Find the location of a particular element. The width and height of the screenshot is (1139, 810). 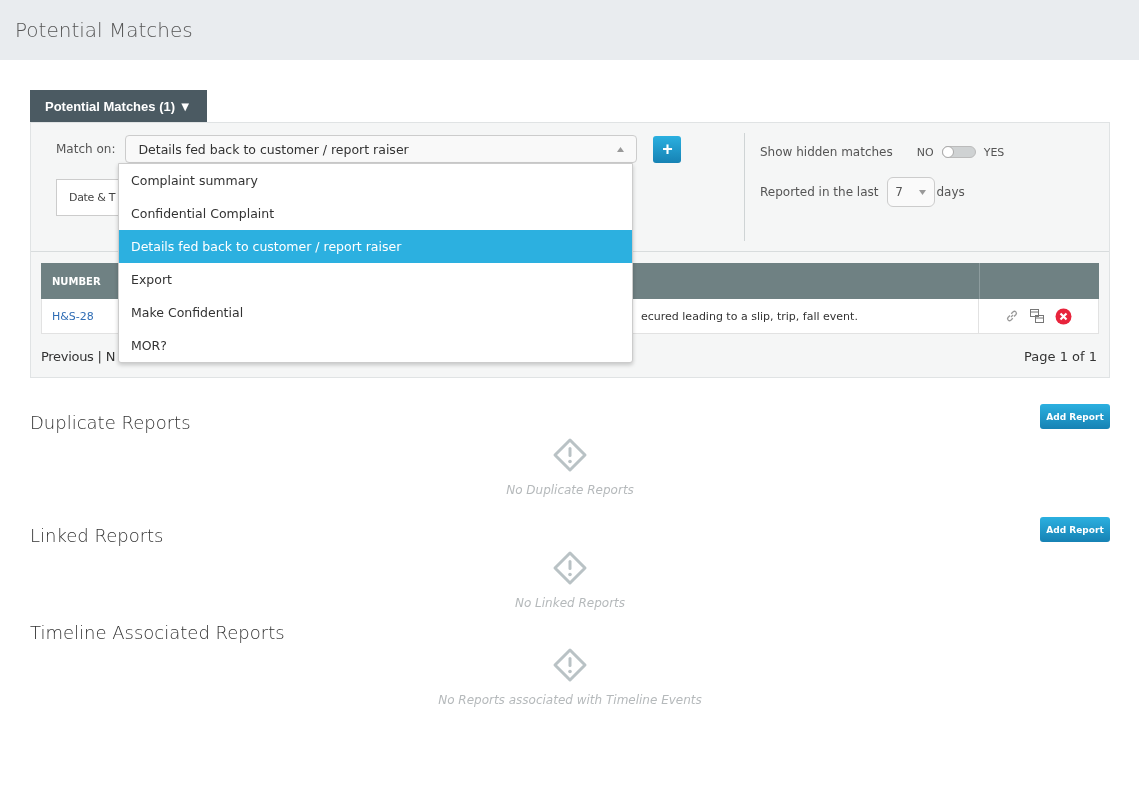

empty-message: No Duplicate Reports is located at coordinates (570, 490).